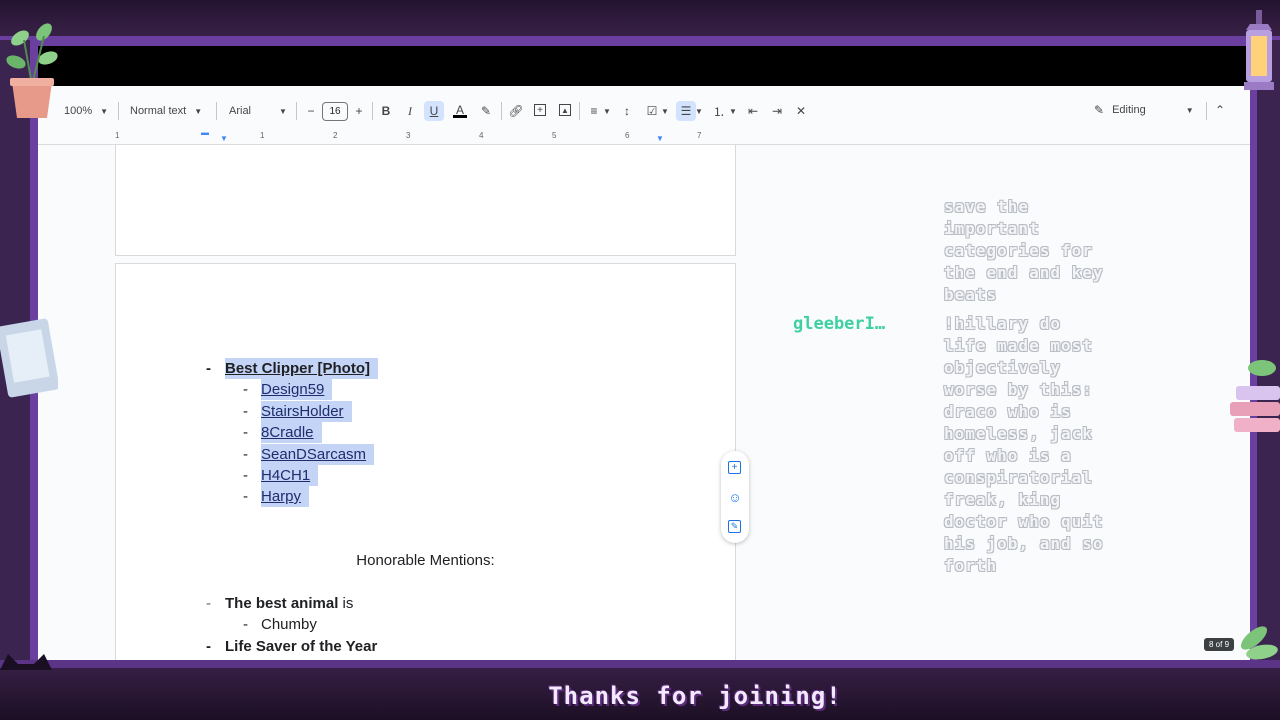 This screenshot has width=1280, height=720. Describe the element at coordinates (425, 200) in the screenshot. I see `document-page` at that location.